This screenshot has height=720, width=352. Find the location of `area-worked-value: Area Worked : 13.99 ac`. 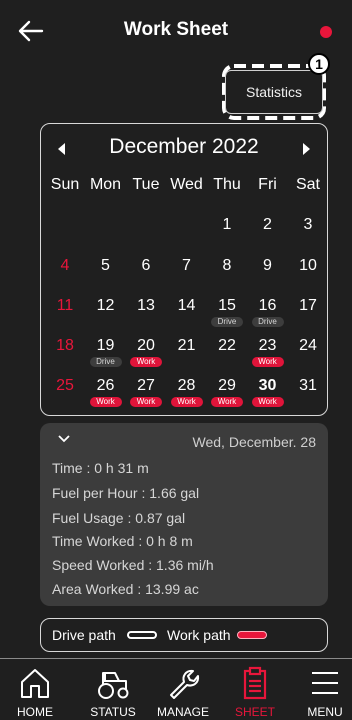

area-worked-value: Area Worked : 13.99 ac is located at coordinates (125, 589).